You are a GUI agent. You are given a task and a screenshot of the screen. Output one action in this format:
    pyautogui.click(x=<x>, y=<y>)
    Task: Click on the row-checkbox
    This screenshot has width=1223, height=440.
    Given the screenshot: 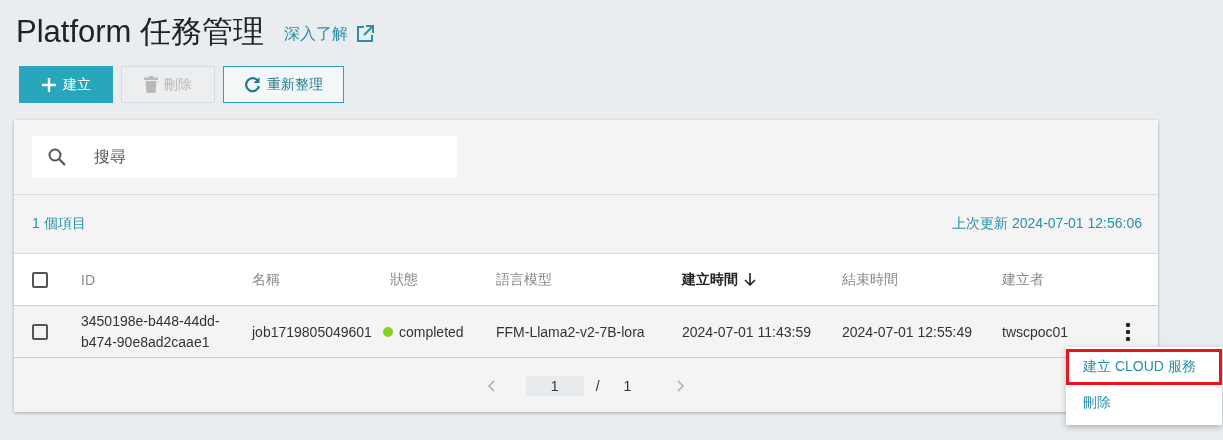 What is the action you would take?
    pyautogui.click(x=40, y=331)
    